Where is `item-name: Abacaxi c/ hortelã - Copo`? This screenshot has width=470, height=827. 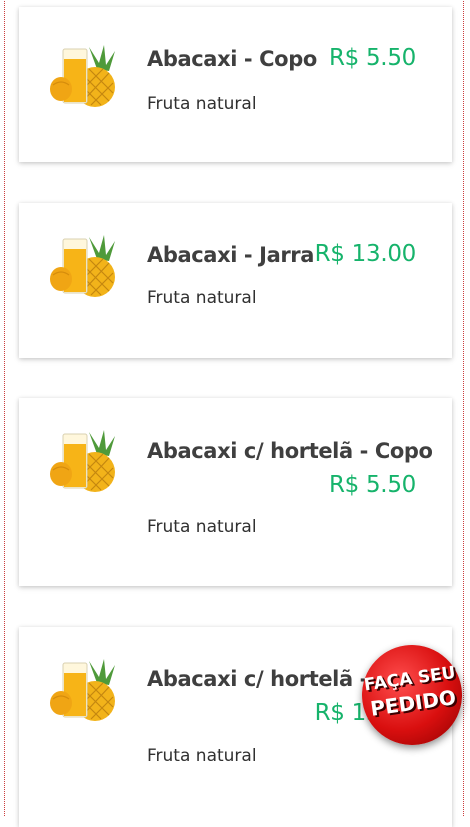 item-name: Abacaxi c/ hortelã - Copo is located at coordinates (290, 451).